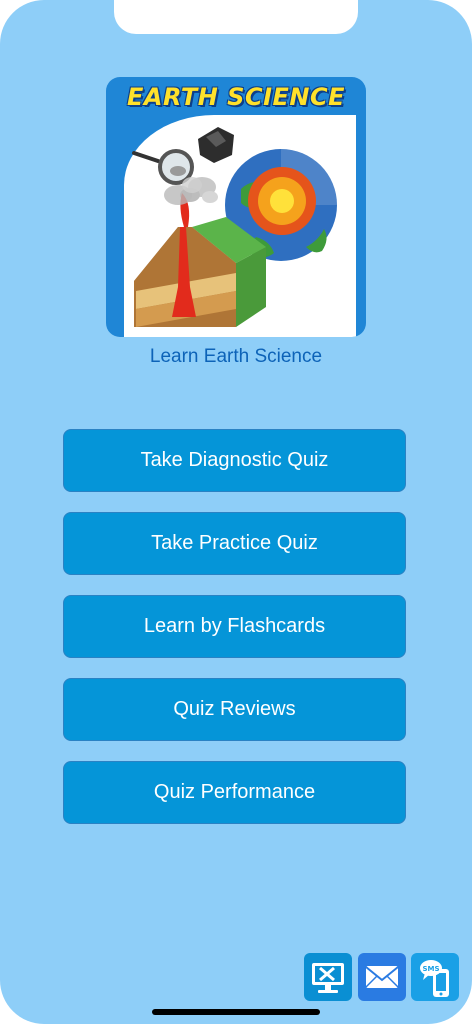  I want to click on quiz-reviews-button: Quiz Reviews, so click(234, 709).